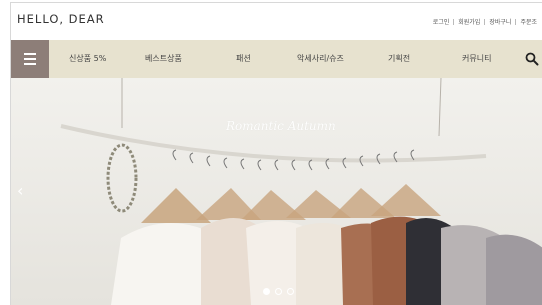 The height and width of the screenshot is (305, 542). I want to click on nav-item-community: 커뮤니티, so click(476, 58).